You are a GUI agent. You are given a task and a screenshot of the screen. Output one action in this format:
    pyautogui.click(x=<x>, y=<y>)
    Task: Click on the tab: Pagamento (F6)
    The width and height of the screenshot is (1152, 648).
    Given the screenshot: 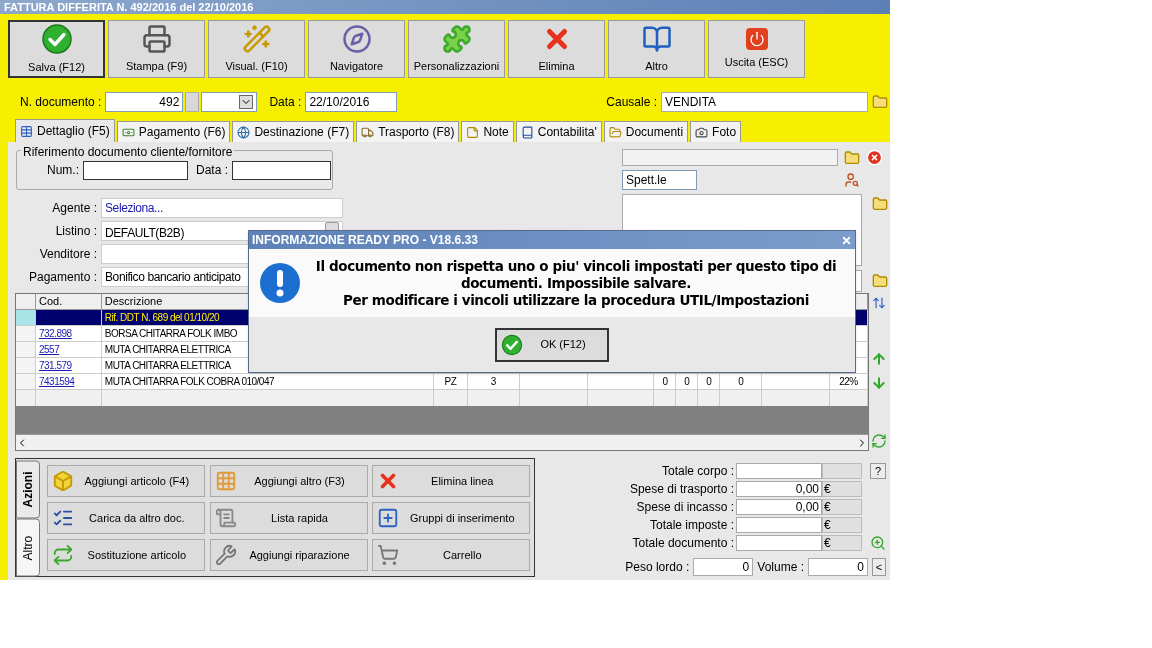 What is the action you would take?
    pyautogui.click(x=173, y=131)
    